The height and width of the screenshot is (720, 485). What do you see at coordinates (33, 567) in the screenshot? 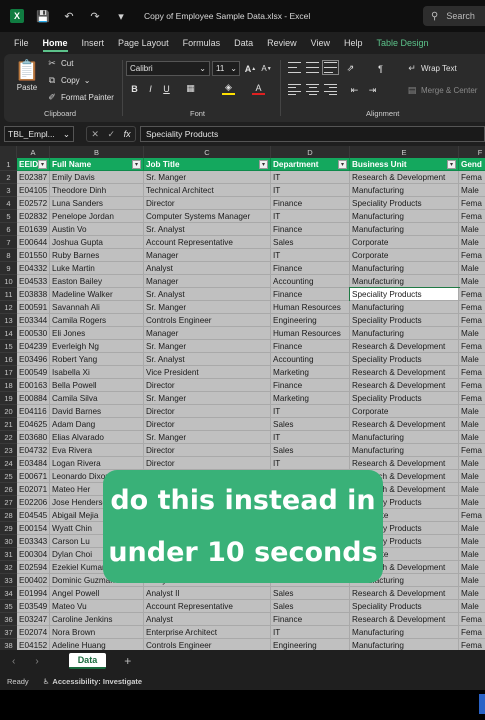
I see `table-cell: E02594` at bounding box center [33, 567].